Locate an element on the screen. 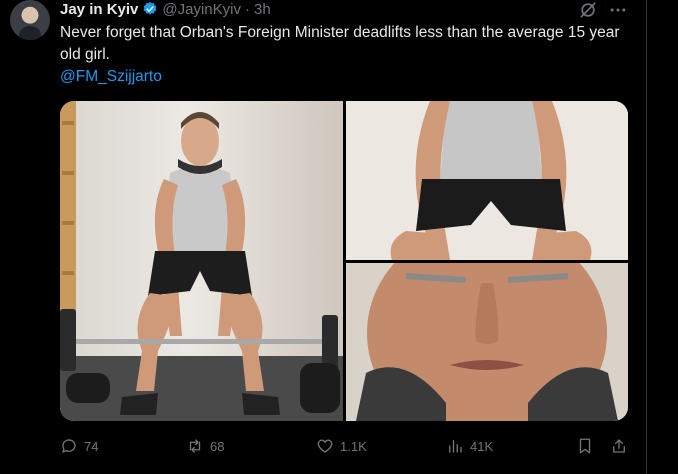 The width and height of the screenshot is (678, 474). share-icon is located at coordinates (619, 446).